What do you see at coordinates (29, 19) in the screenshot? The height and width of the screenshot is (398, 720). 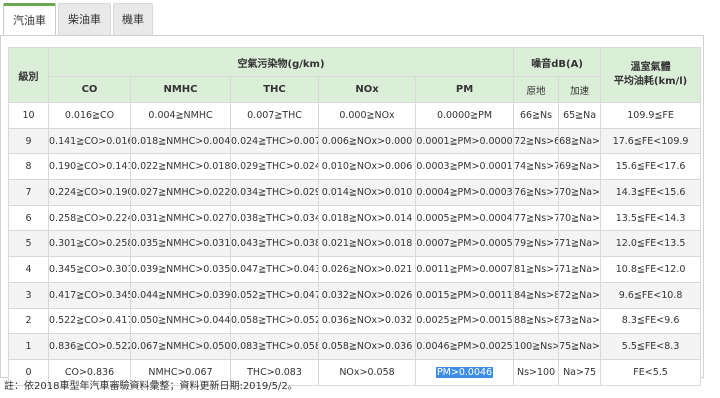 I see `tab-gasoline: 汽油車` at bounding box center [29, 19].